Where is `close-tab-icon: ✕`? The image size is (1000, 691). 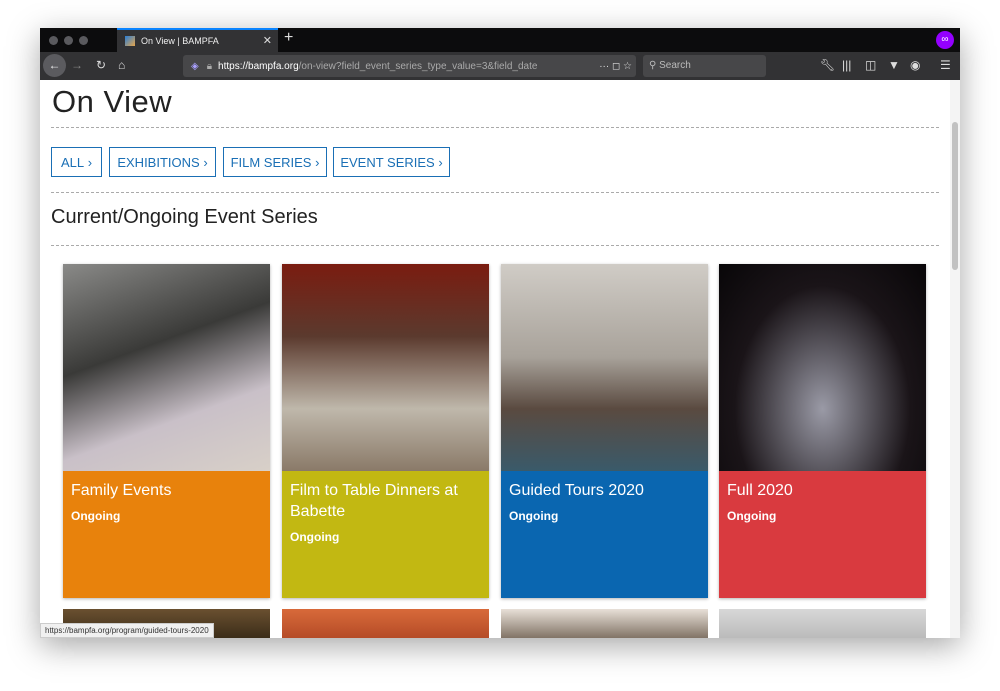 close-tab-icon: ✕ is located at coordinates (267, 40).